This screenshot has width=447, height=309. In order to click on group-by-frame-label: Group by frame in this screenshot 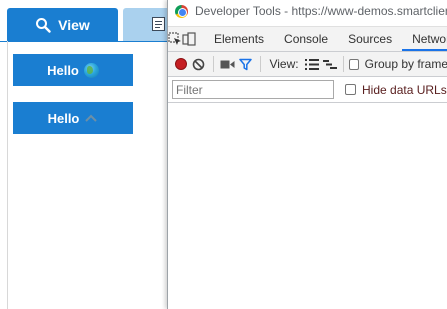, I will do `click(405, 64)`.